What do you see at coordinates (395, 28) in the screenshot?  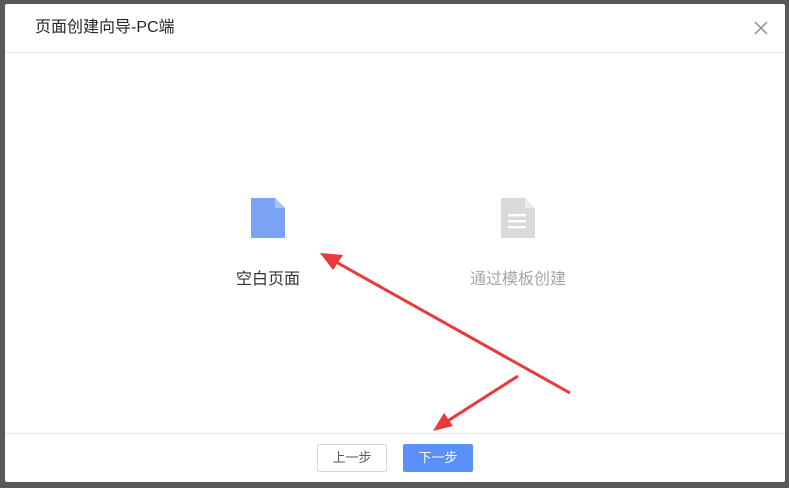 I see `dialog-header: 页面创建向导-PC端` at bounding box center [395, 28].